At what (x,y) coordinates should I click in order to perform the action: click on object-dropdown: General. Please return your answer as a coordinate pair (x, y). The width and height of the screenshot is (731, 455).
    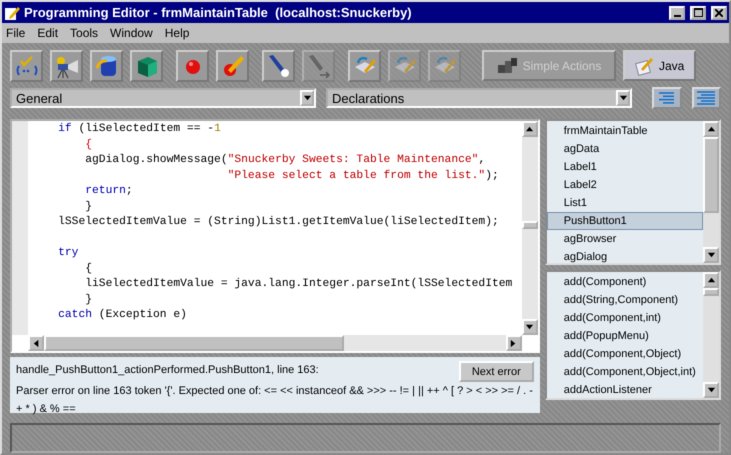
    Looking at the image, I should click on (163, 98).